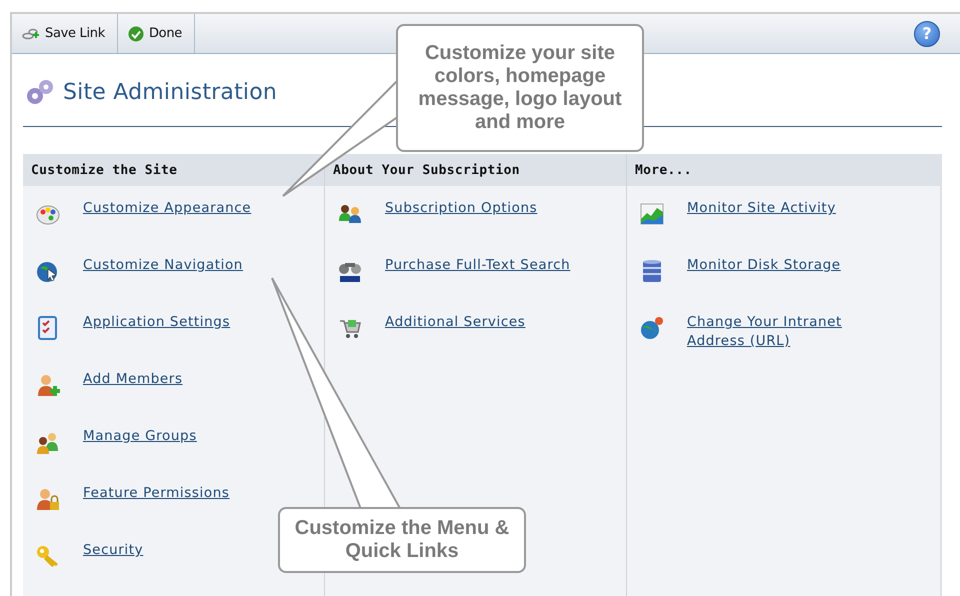 This screenshot has width=960, height=596. I want to click on link-add-icon, so click(31, 33).